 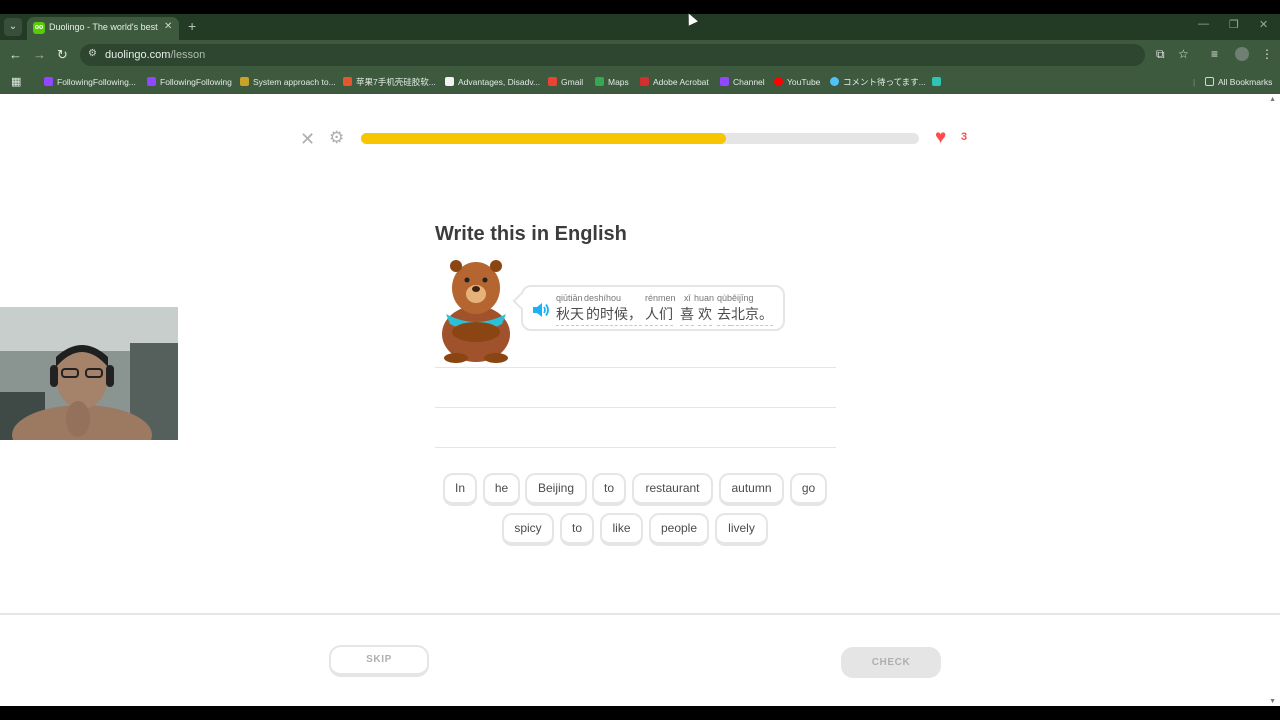 What do you see at coordinates (1267, 54) in the screenshot?
I see `menu-kebab-icon: ⋮` at bounding box center [1267, 54].